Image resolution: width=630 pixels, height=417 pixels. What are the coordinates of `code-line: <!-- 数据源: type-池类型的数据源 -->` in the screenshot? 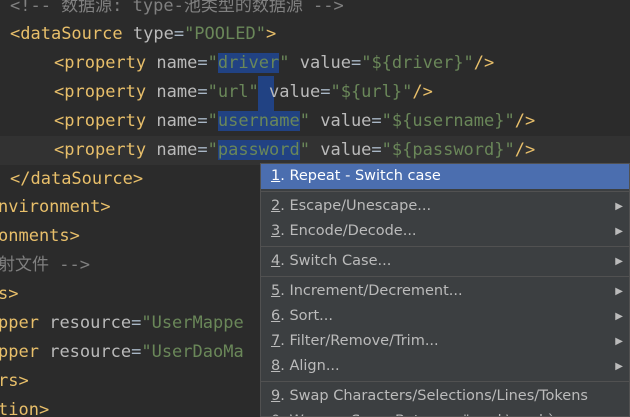 It's located at (177, 10).